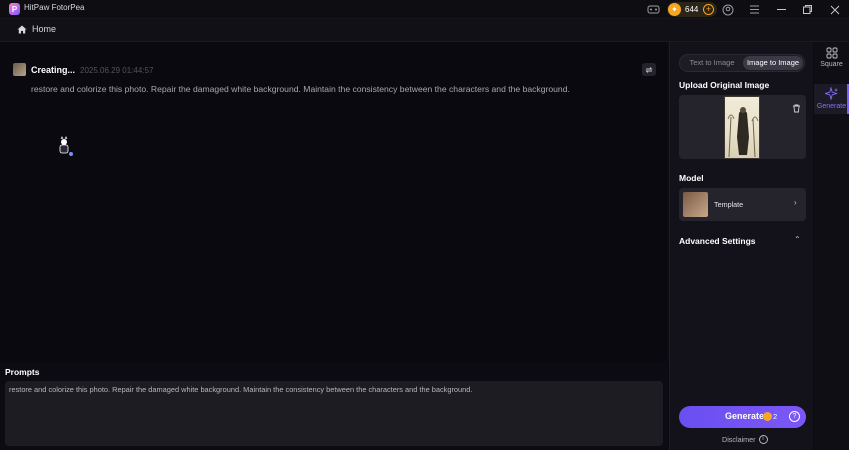  What do you see at coordinates (729, 204) in the screenshot?
I see `model-name: Template` at bounding box center [729, 204].